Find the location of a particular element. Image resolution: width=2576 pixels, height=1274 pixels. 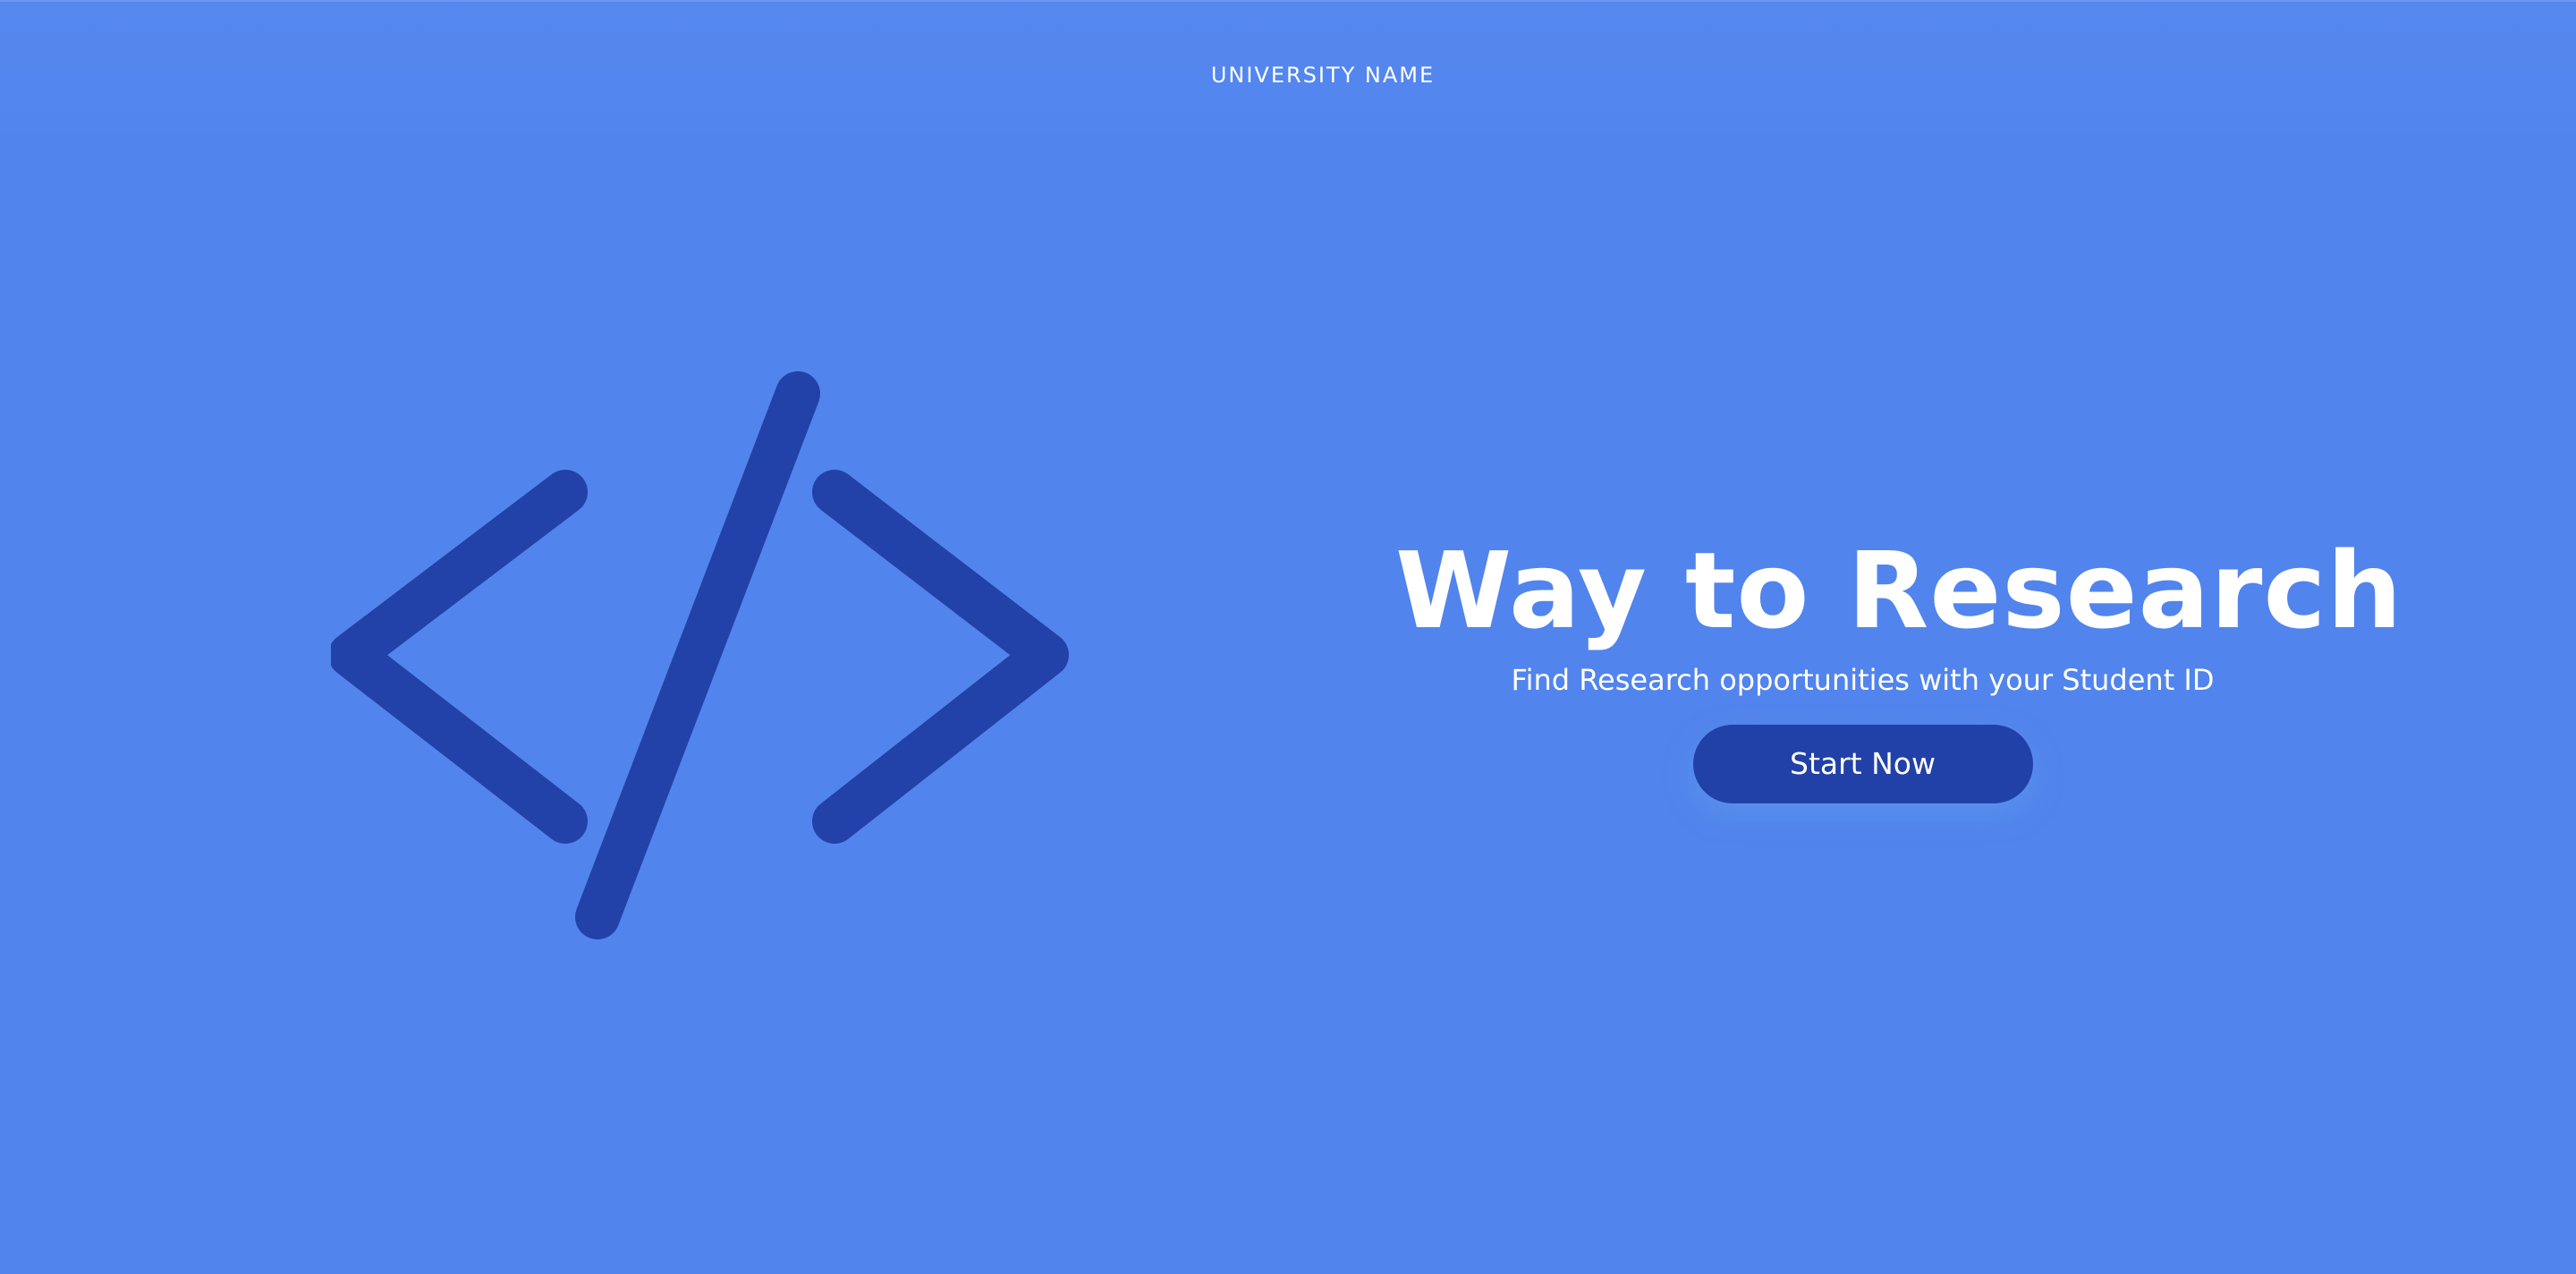

code-brackets-icon is located at coordinates (700, 657).